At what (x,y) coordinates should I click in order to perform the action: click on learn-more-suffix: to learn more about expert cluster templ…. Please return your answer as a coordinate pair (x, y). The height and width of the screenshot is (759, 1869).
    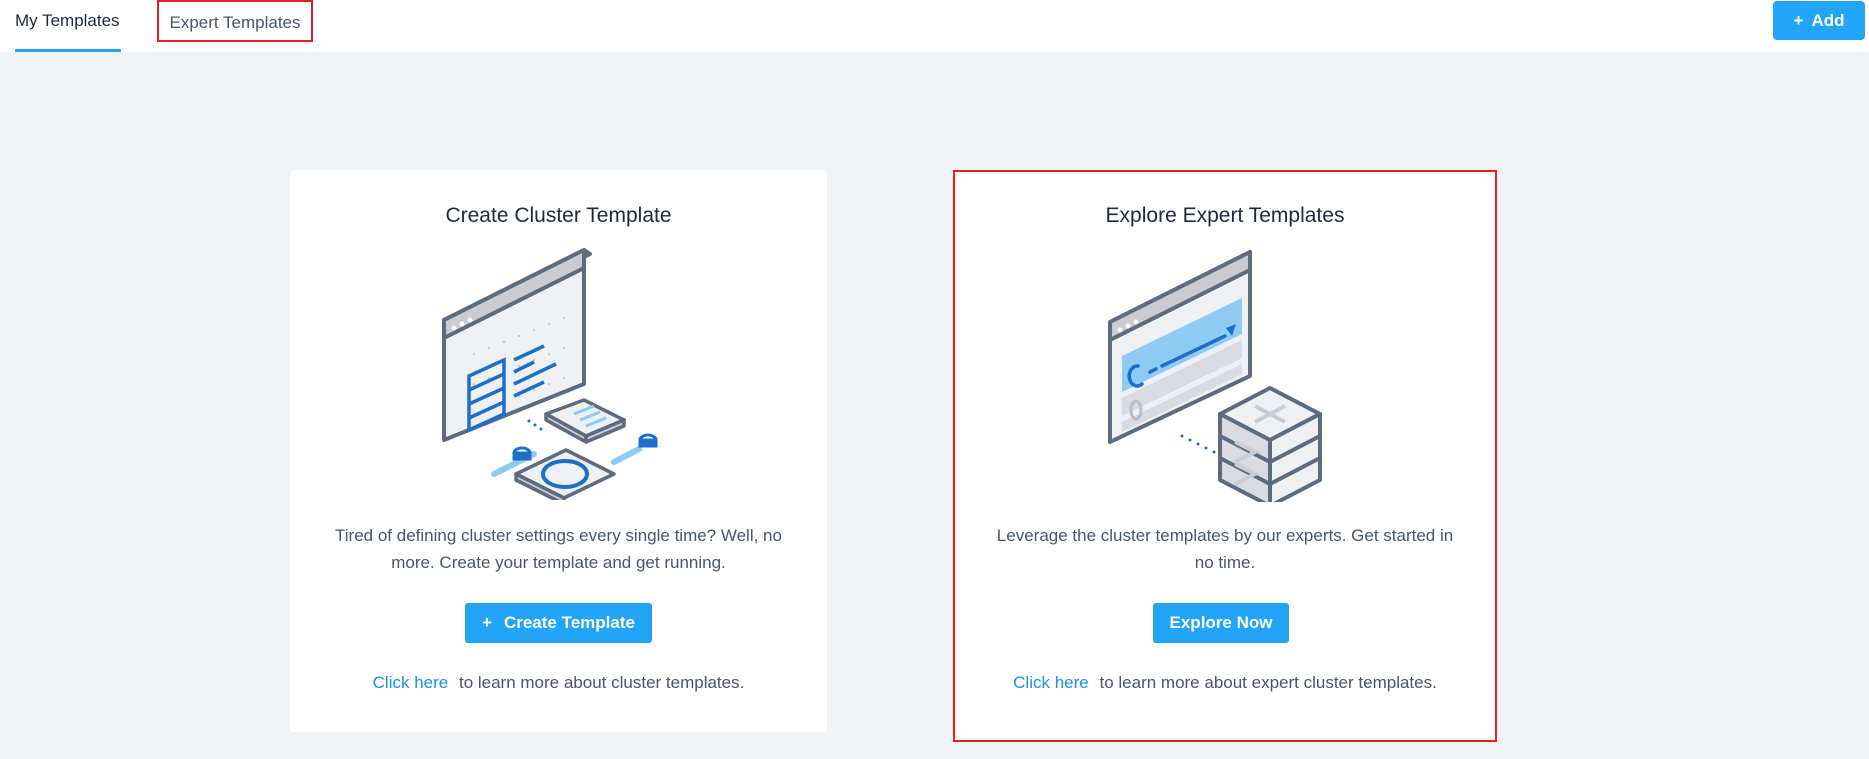
    Looking at the image, I should click on (1268, 682).